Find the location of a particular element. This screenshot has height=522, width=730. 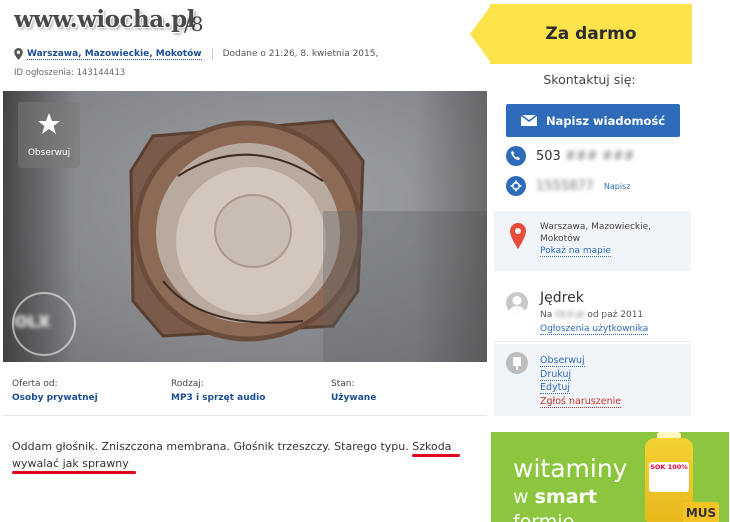

send-message-label: Napisz wiadomość is located at coordinates (605, 120).